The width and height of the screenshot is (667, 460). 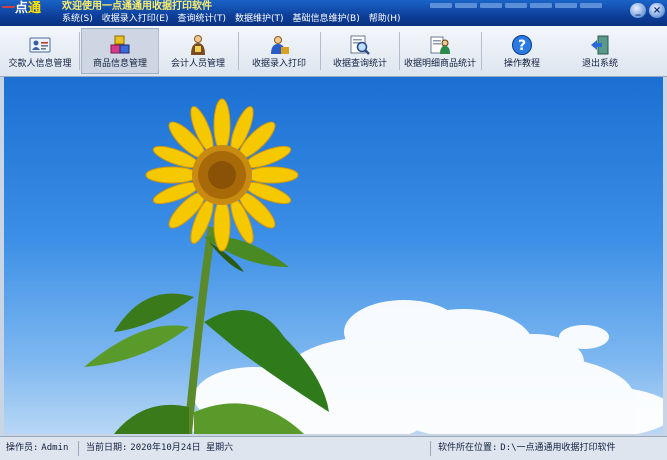 I want to click on close-button: ×, so click(x=657, y=10).